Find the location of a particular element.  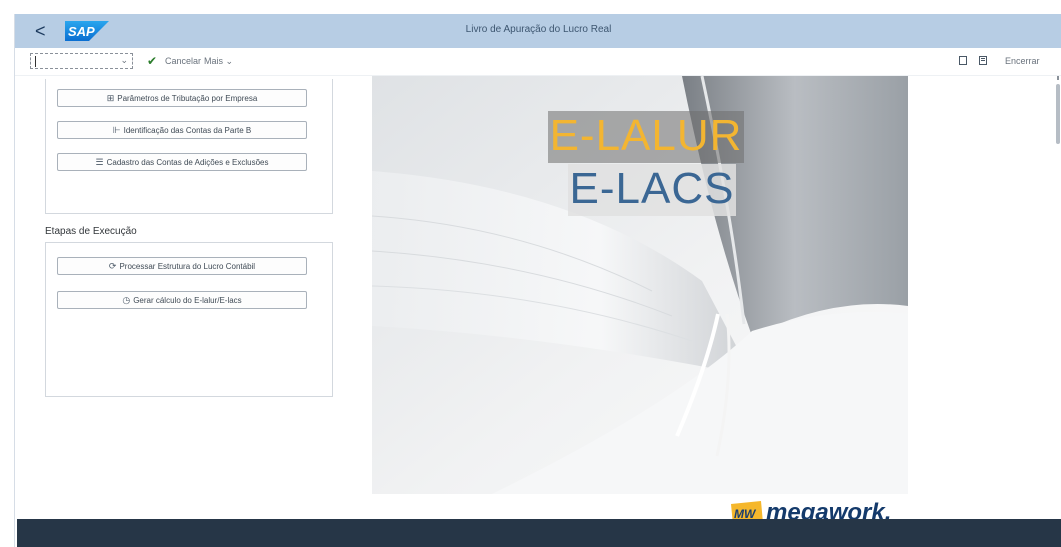

vertical-scrollbar is located at coordinates (1057, 303).